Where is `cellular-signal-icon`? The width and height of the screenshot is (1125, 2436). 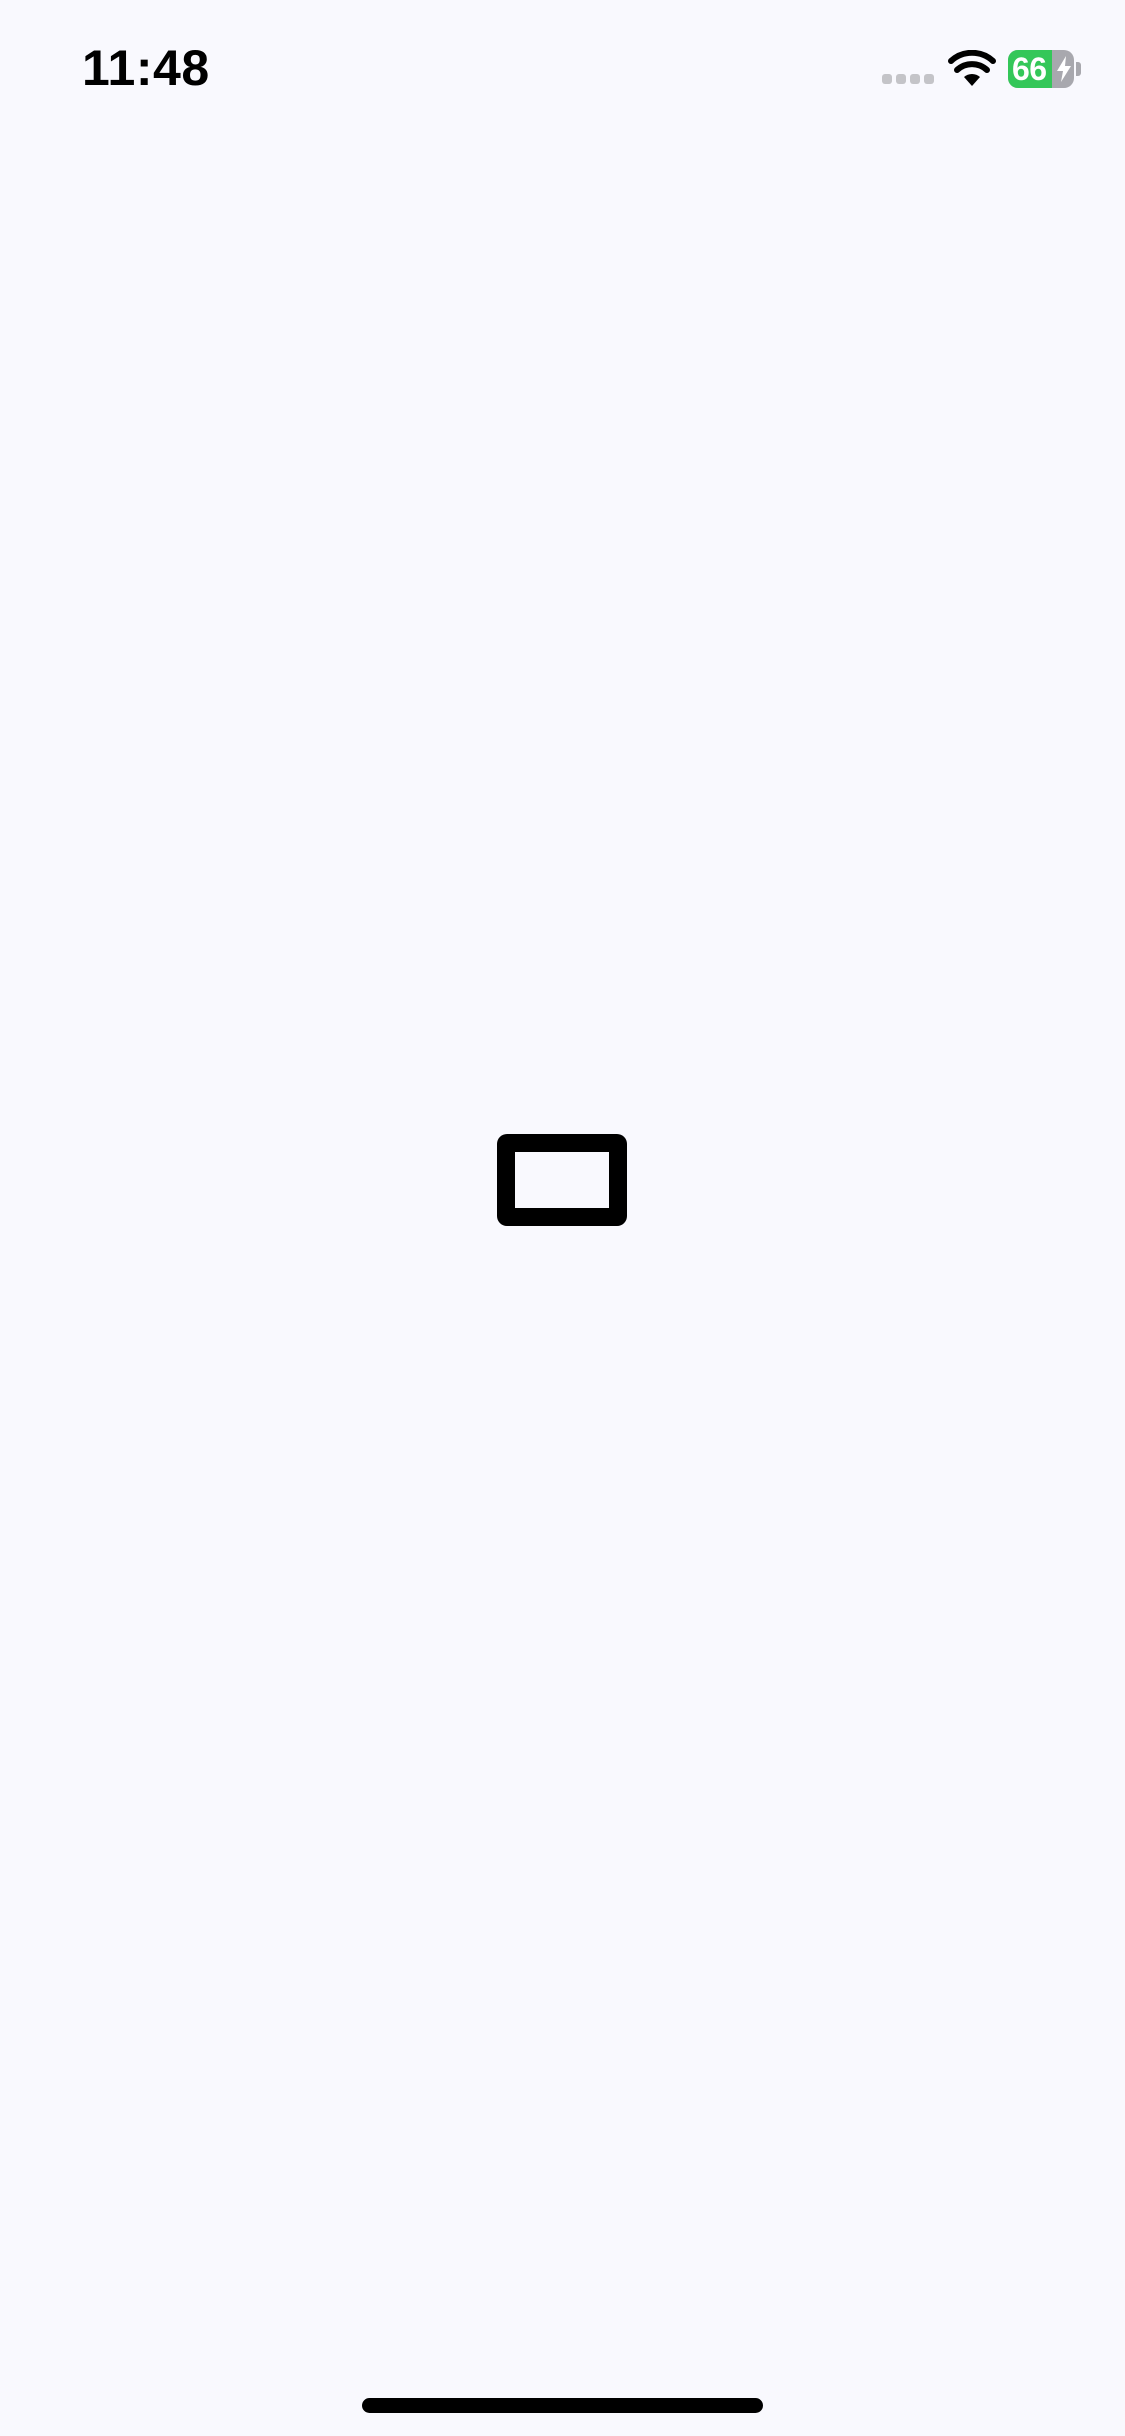 cellular-signal-icon is located at coordinates (909, 79).